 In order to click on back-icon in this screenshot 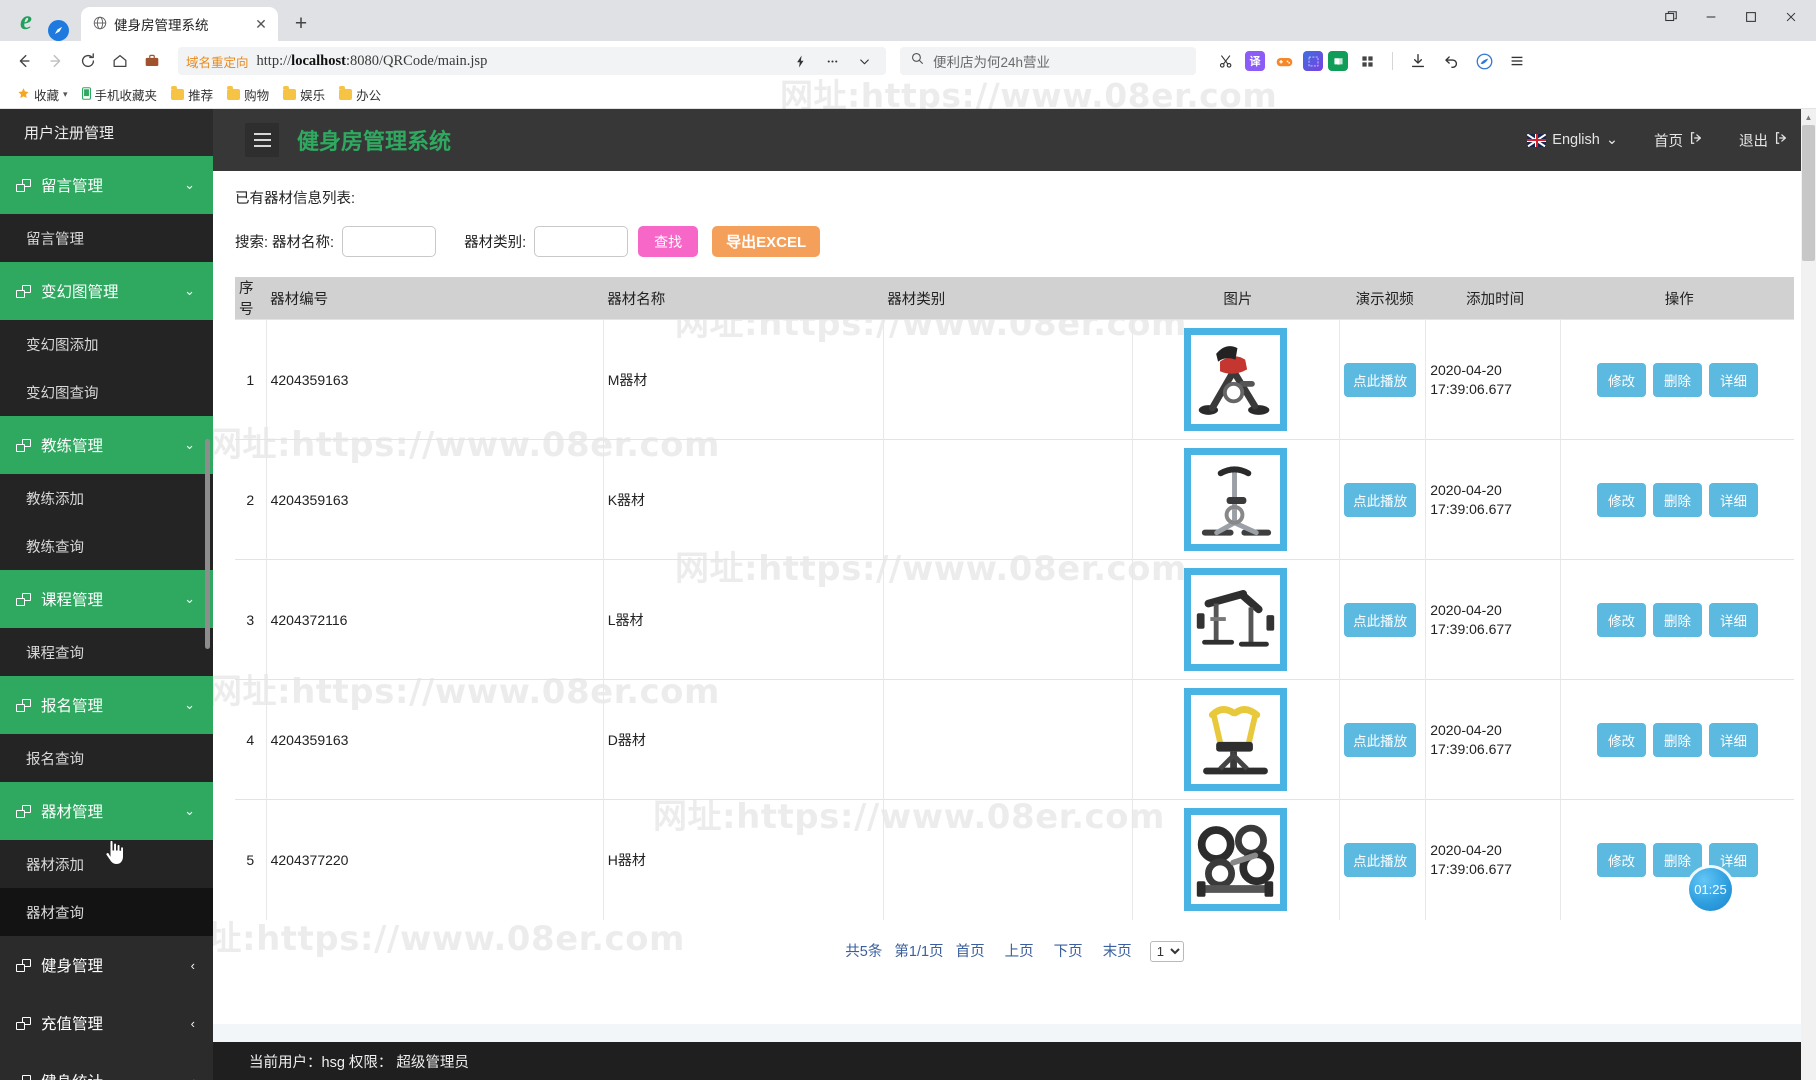, I will do `click(24, 61)`.